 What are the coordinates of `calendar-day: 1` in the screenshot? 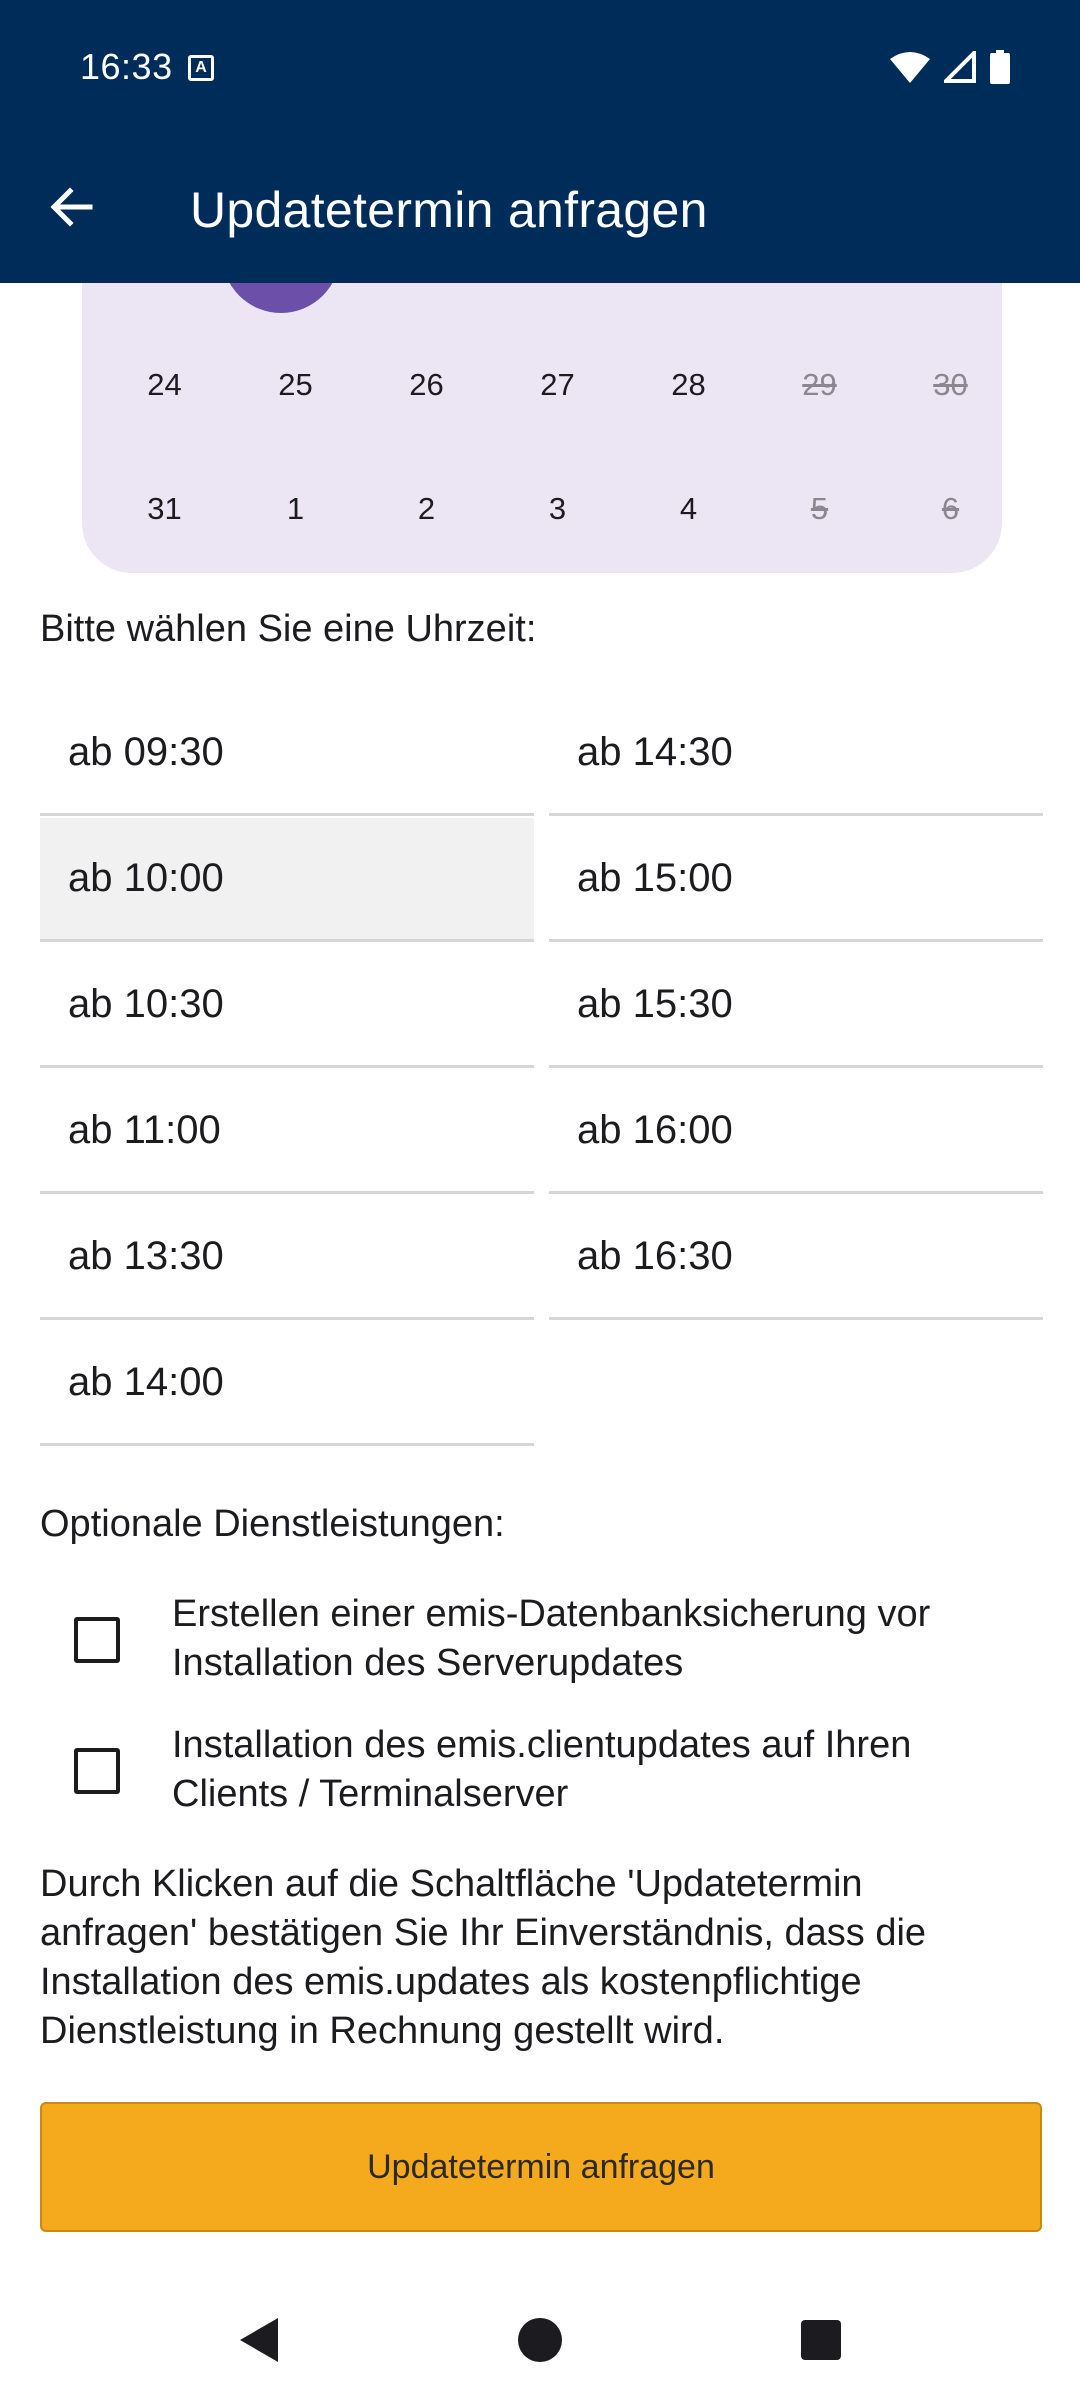 It's located at (295, 509).